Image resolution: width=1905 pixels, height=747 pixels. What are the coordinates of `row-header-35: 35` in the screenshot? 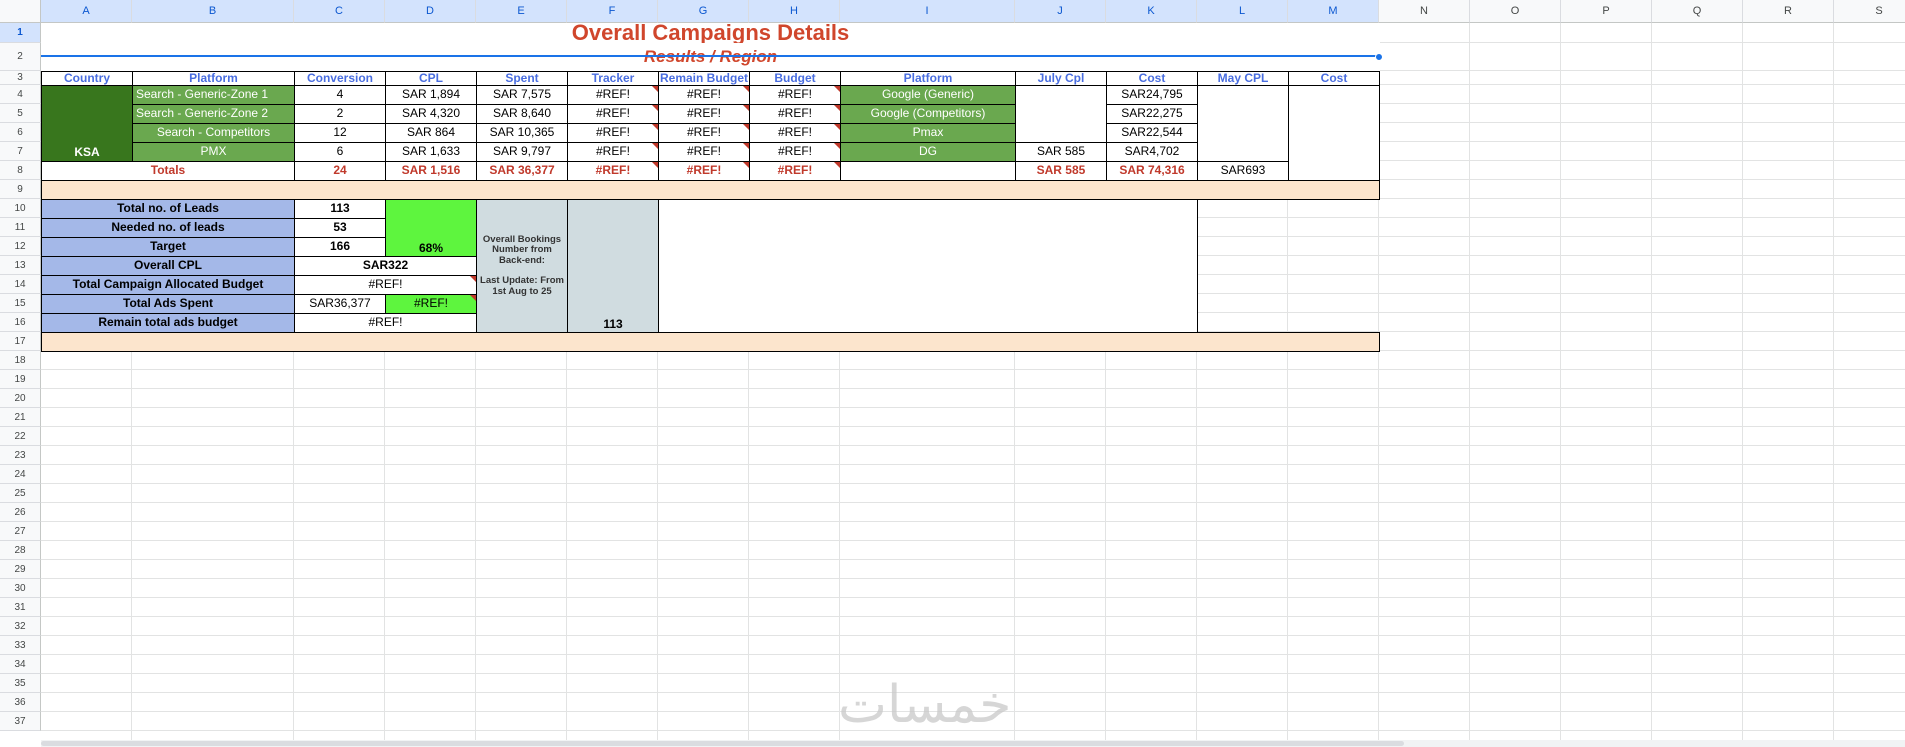 It's located at (20, 683).